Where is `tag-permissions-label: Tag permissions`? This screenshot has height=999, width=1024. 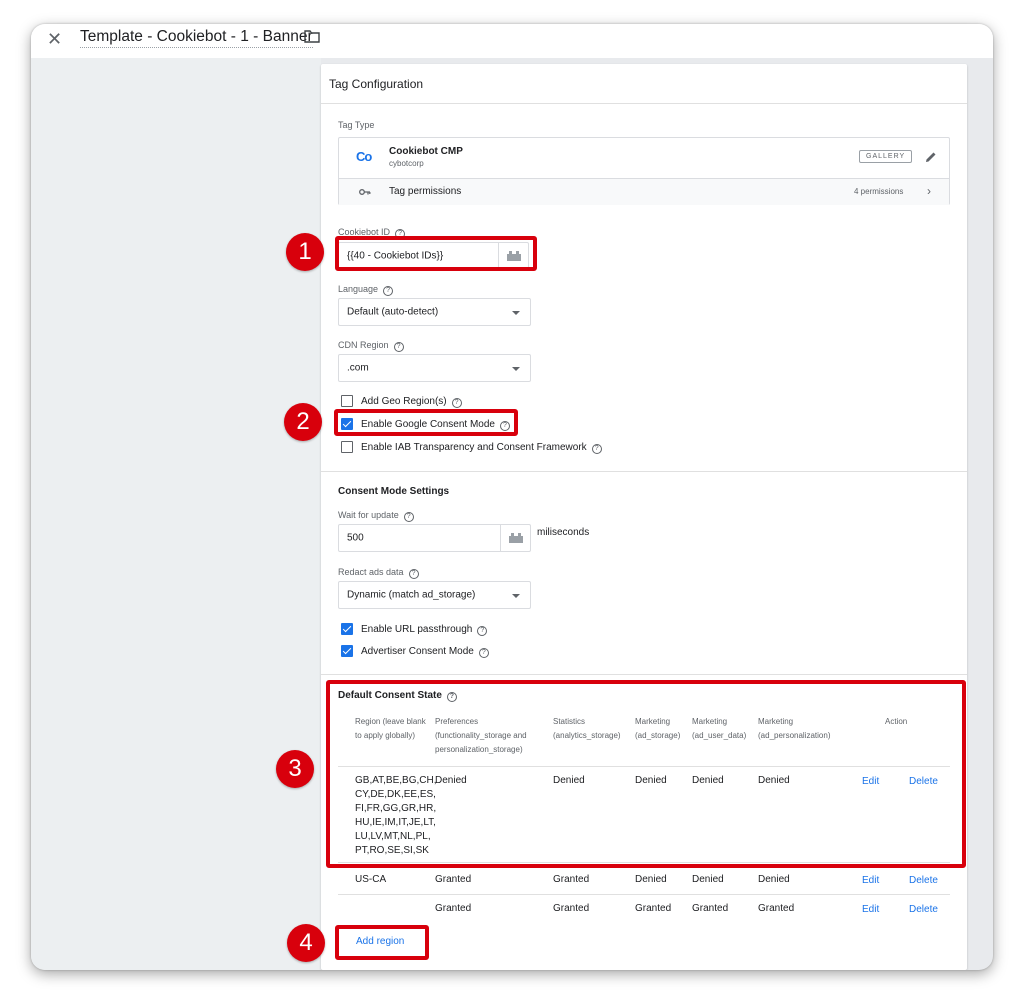 tag-permissions-label: Tag permissions is located at coordinates (425, 191).